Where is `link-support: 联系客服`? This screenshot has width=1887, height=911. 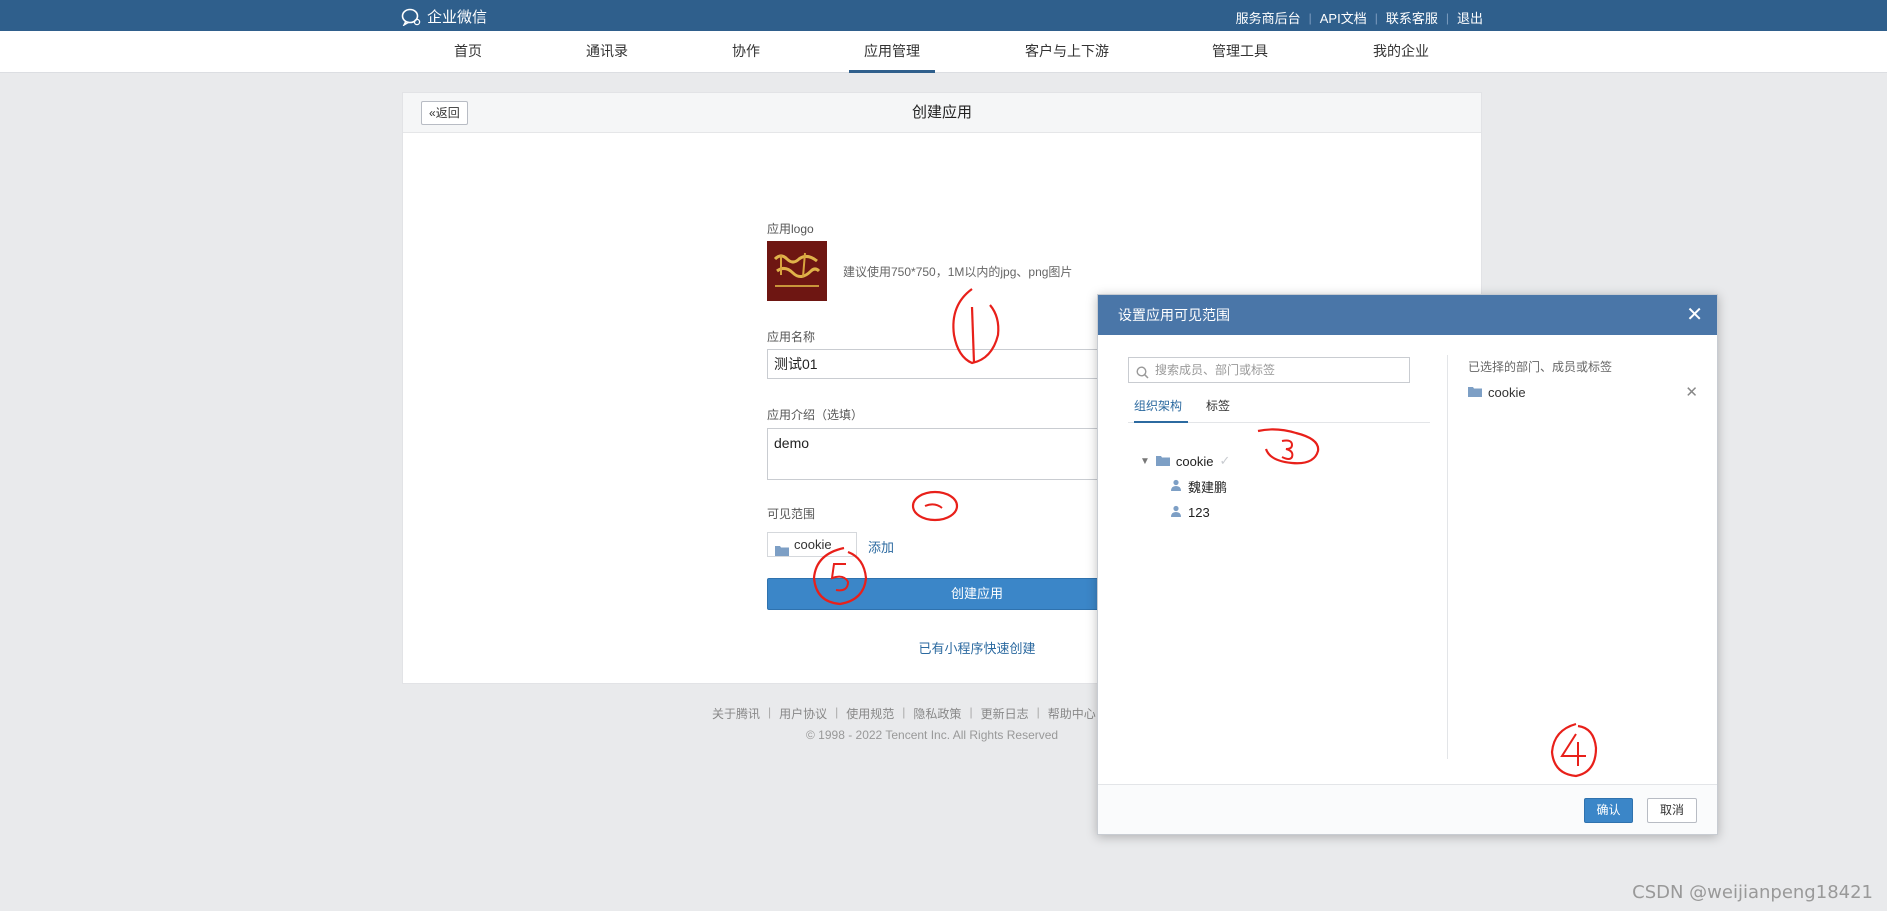 link-support: 联系客服 is located at coordinates (1412, 17).